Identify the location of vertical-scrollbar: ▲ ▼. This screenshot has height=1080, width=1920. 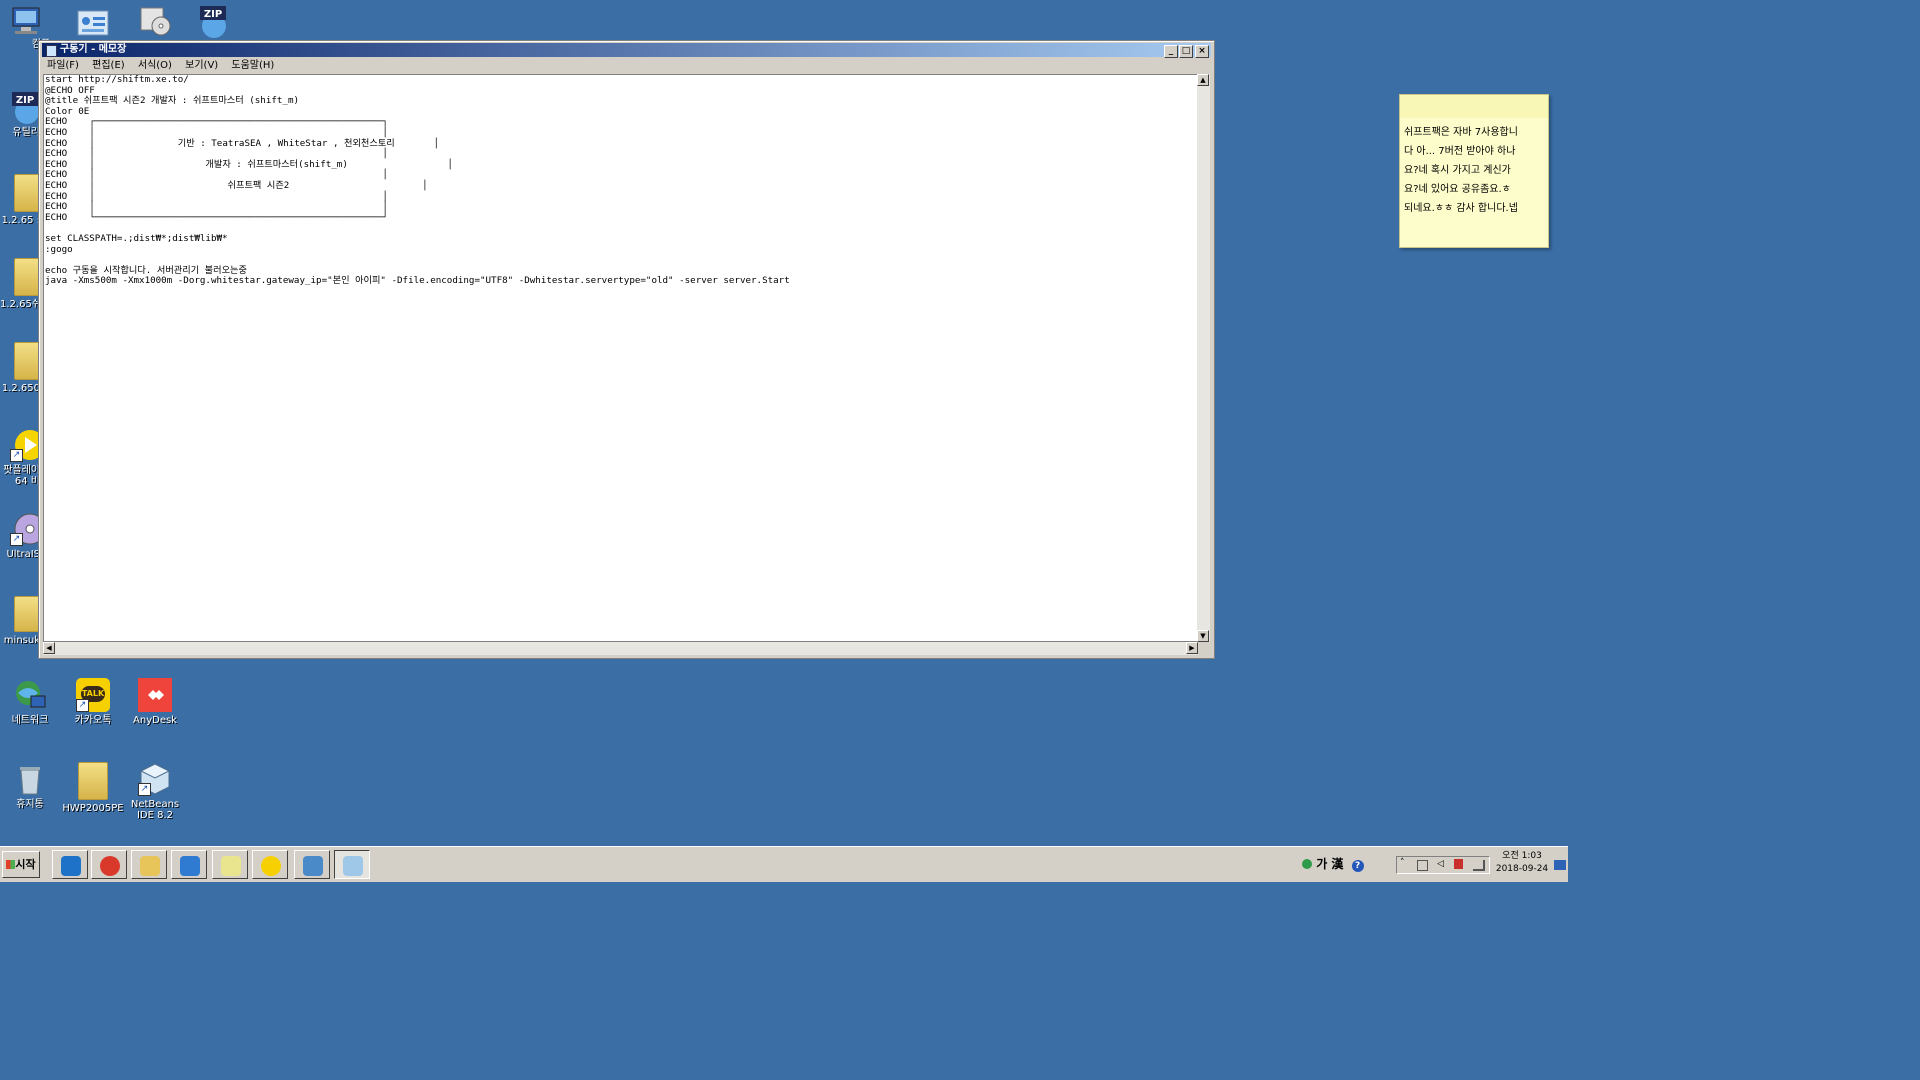
(1203, 358).